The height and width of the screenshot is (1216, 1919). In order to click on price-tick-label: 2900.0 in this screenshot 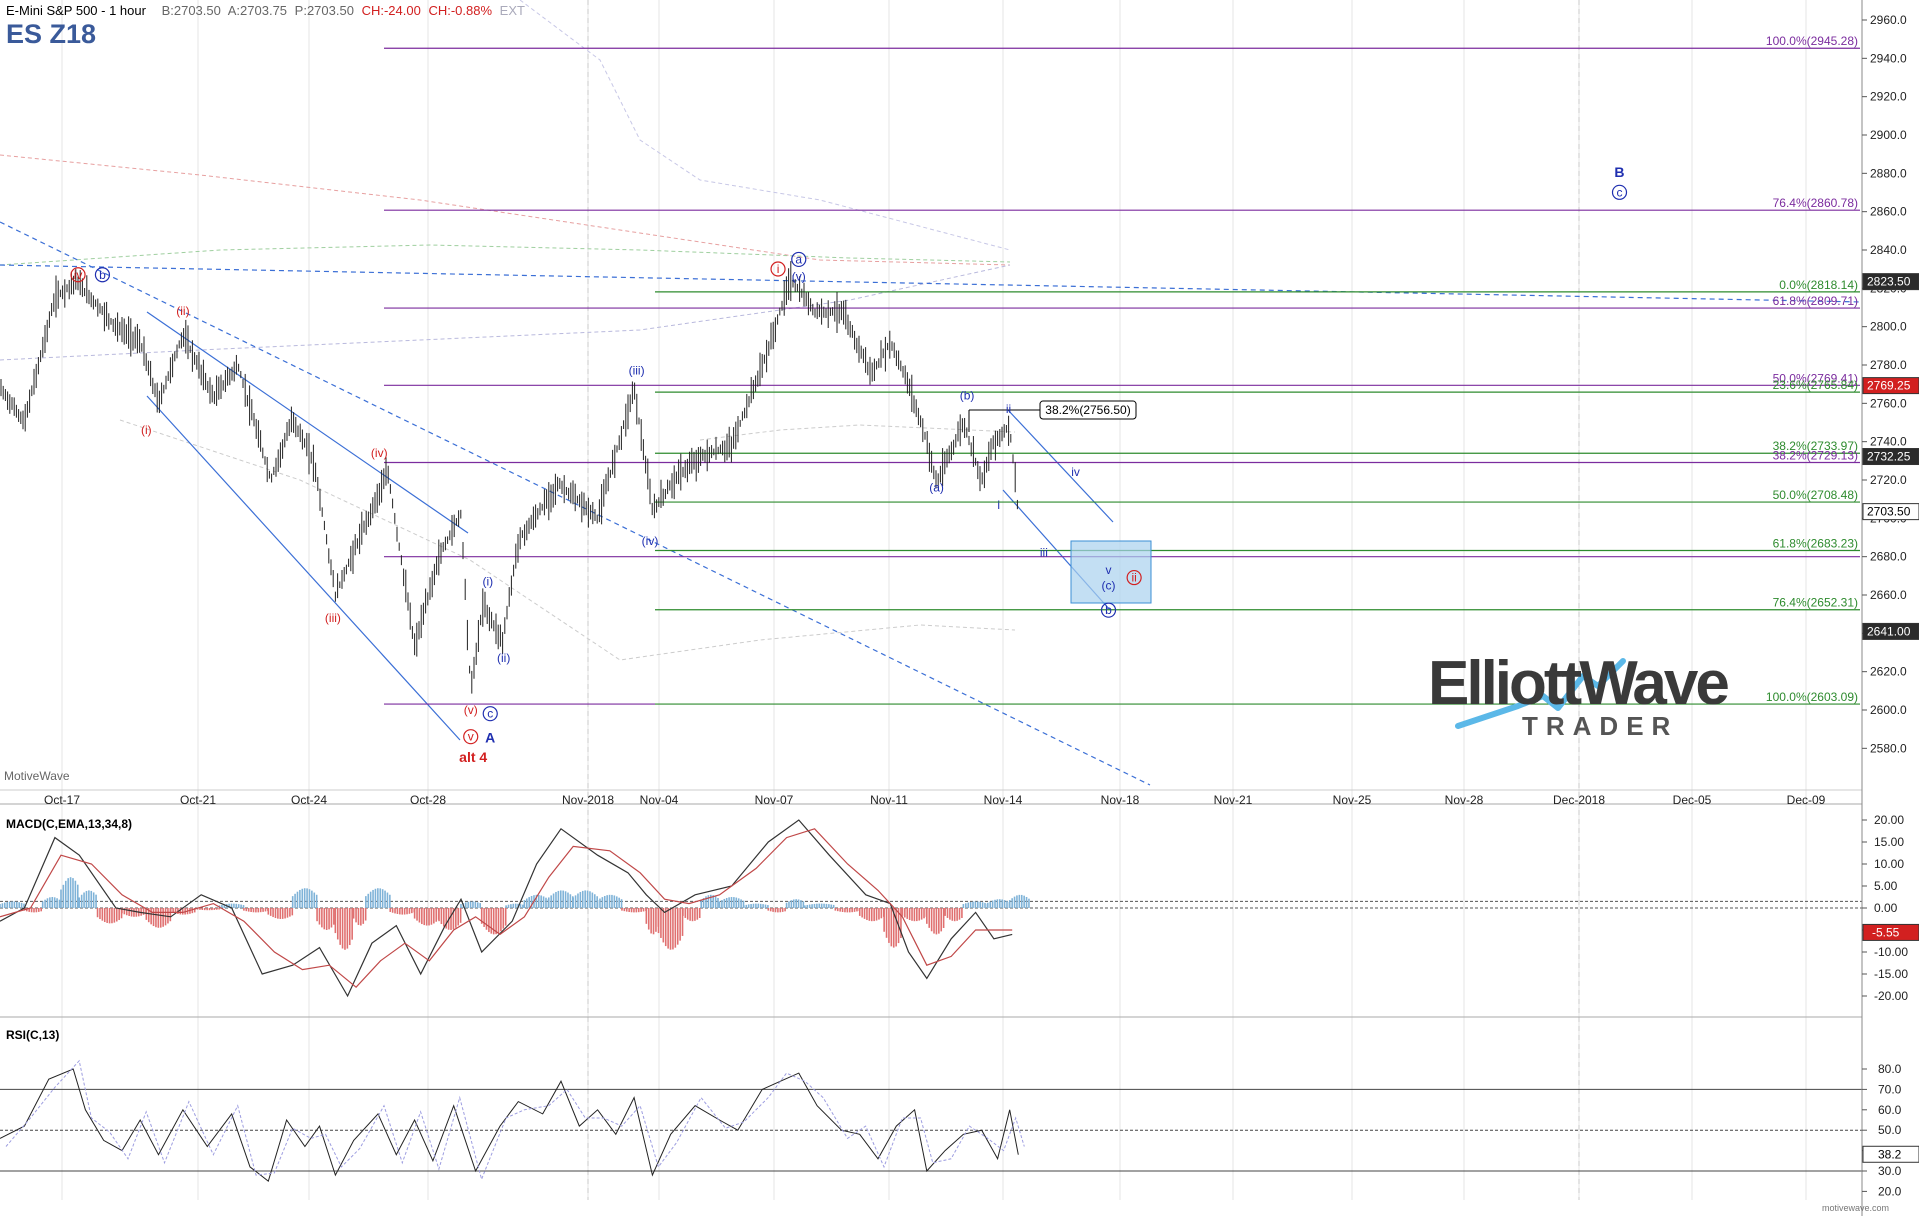, I will do `click(1888, 135)`.